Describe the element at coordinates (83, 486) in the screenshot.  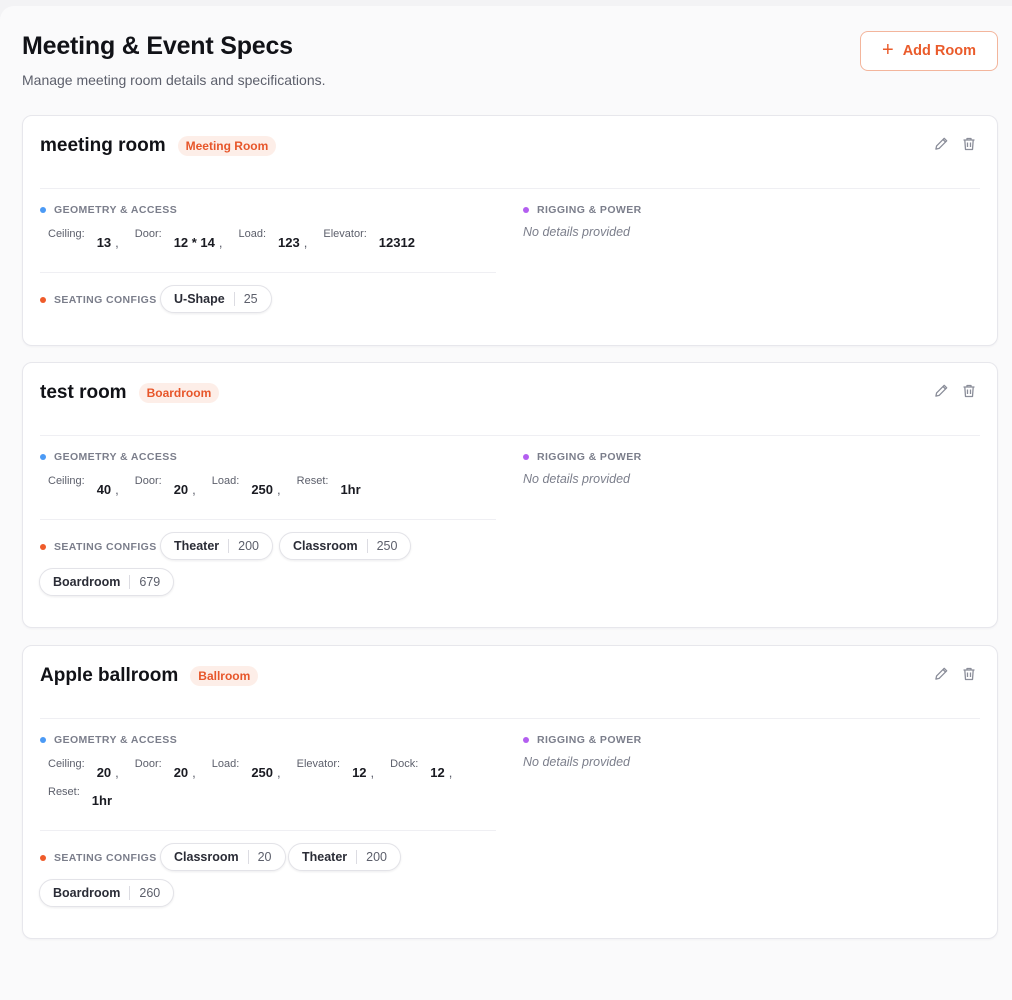
I see `spec-ceiling: Ceiling: 40,` at that location.